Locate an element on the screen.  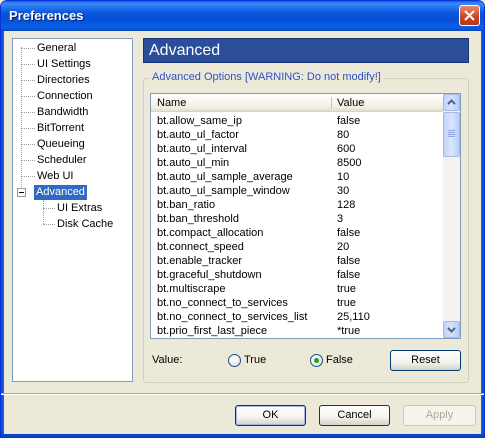
tree-item-ui-settings: UI Settings is located at coordinates (64, 64).